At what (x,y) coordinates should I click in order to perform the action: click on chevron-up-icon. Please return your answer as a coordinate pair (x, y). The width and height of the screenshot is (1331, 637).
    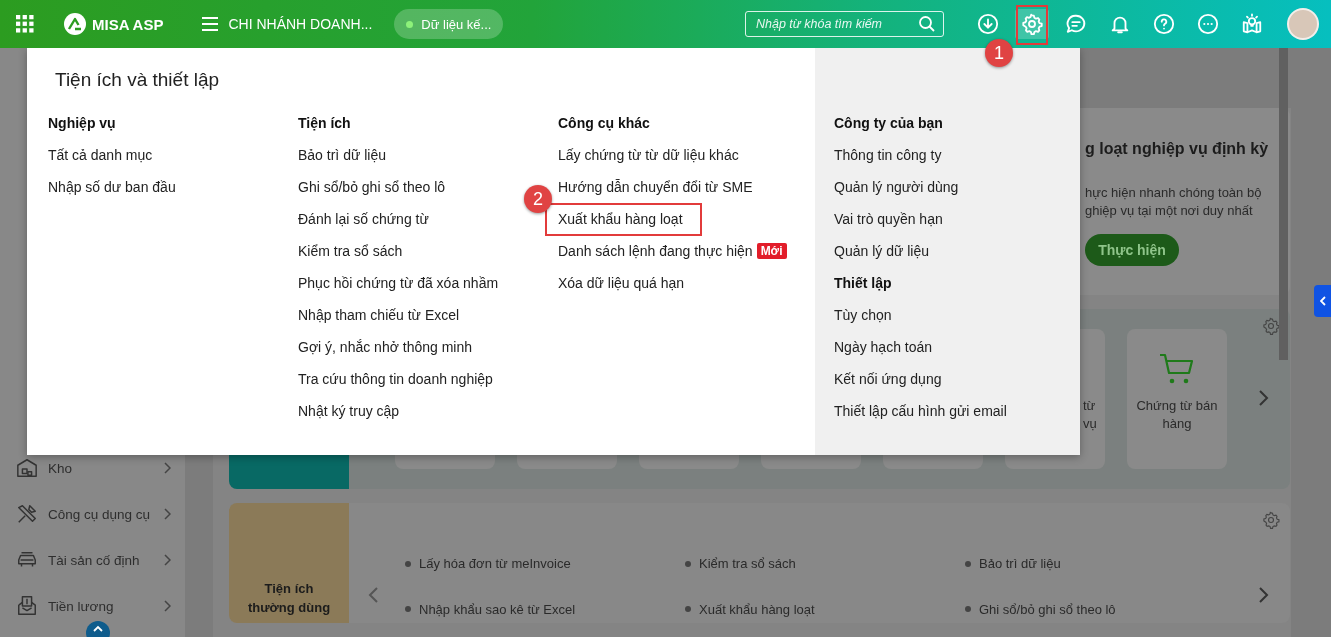
    Looking at the image, I should click on (98, 628).